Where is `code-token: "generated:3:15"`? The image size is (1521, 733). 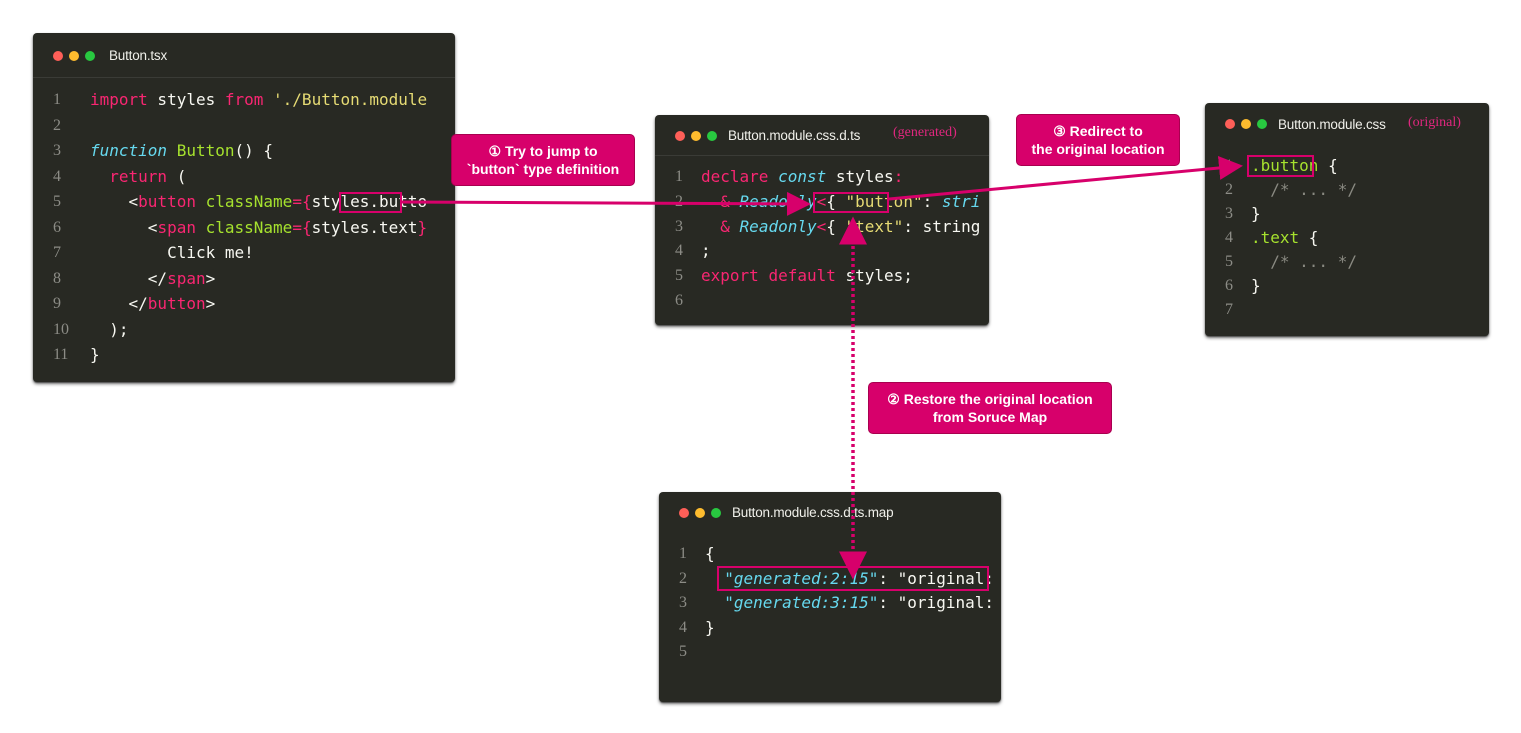
code-token: "generated:3:15" is located at coordinates (801, 602).